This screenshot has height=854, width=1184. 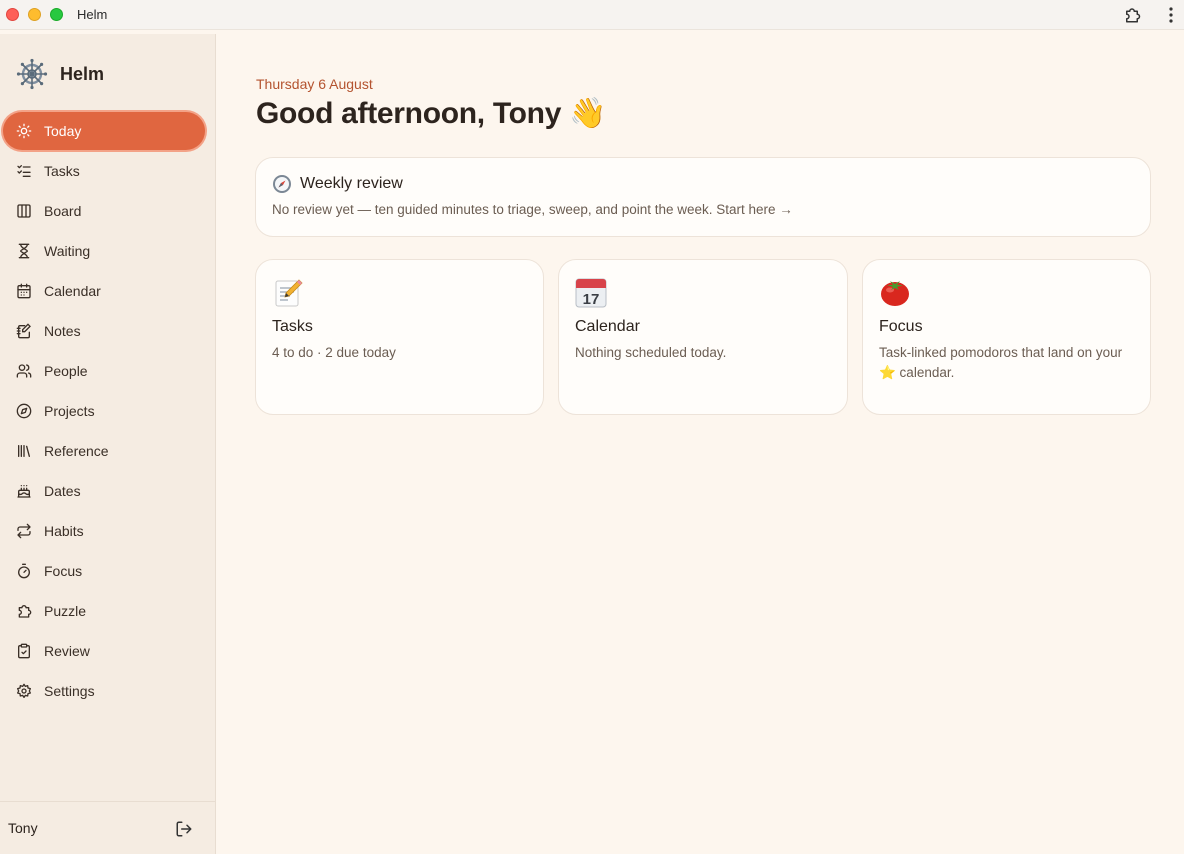 I want to click on window-titlebar: Helm, so click(x=592, y=15).